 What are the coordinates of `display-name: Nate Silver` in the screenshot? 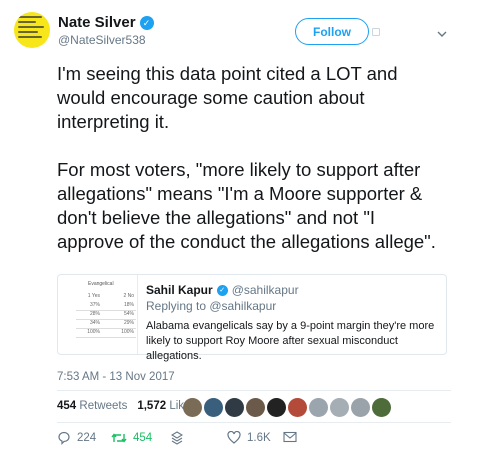 It's located at (97, 22).